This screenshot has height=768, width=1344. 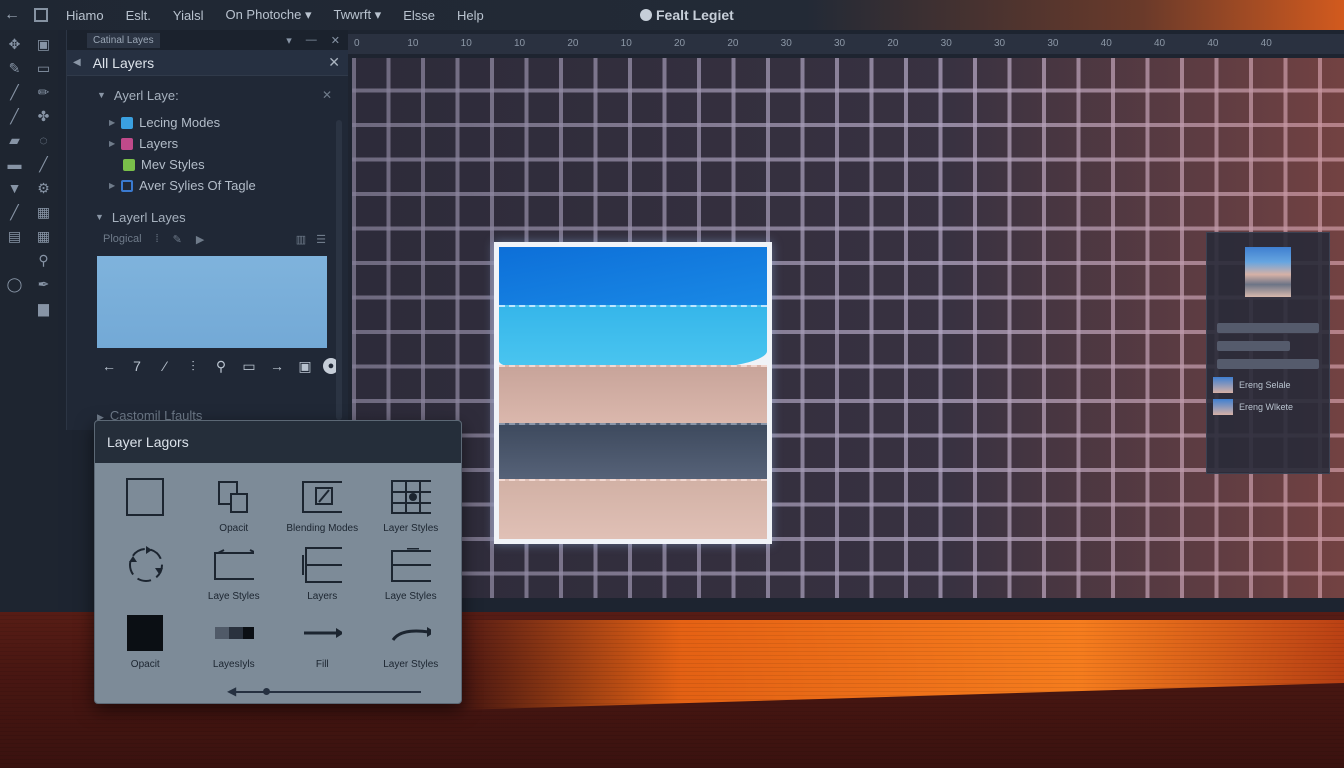 What do you see at coordinates (233, 565) in the screenshot?
I see `folder-icon` at bounding box center [233, 565].